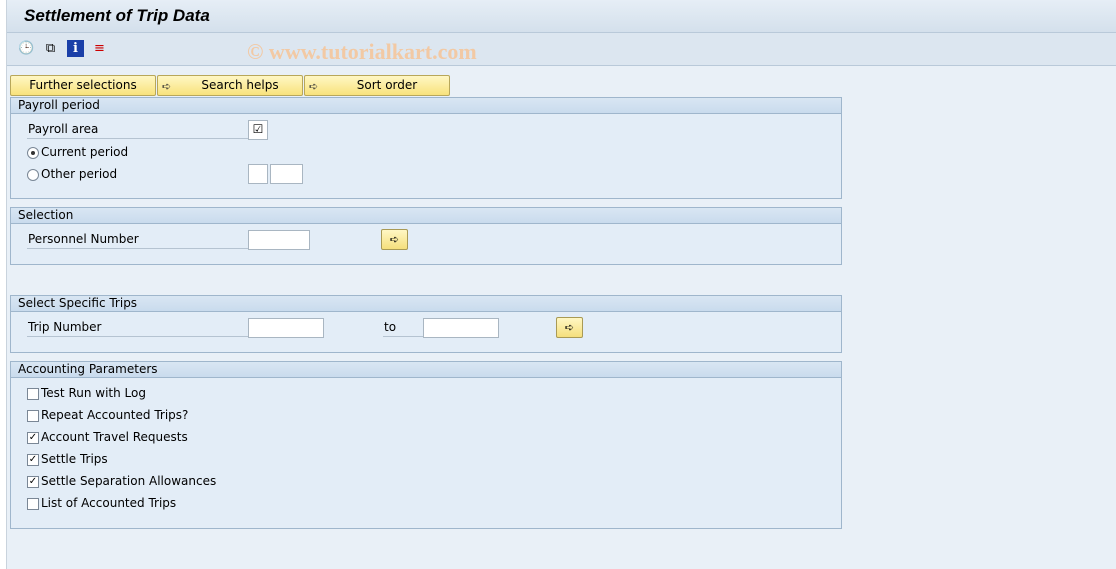 This screenshot has height=569, width=1116. I want to click on checkbox-label: Settle Separation Allowances, so click(129, 481).